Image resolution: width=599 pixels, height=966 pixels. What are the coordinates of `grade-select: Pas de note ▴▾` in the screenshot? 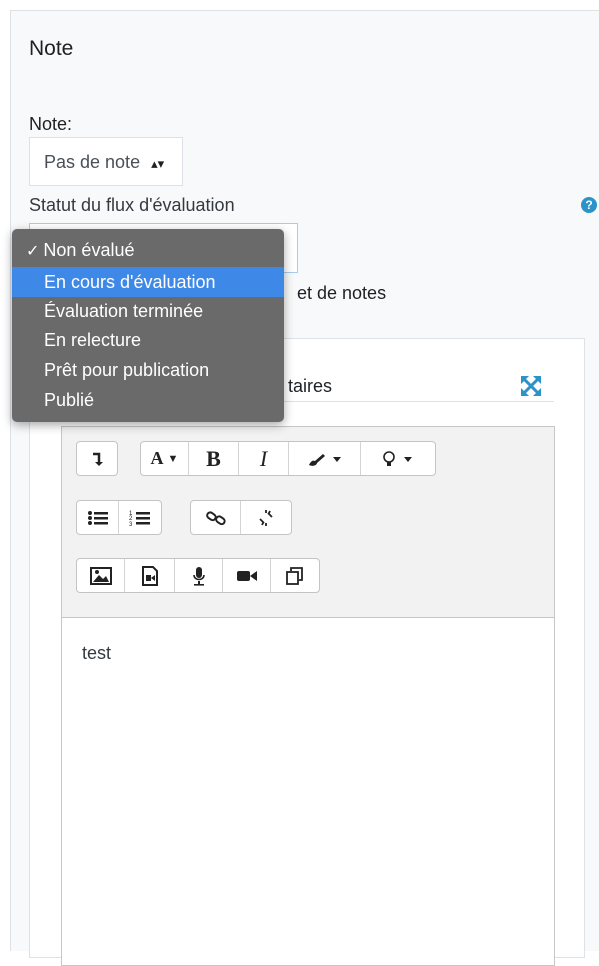 It's located at (106, 161).